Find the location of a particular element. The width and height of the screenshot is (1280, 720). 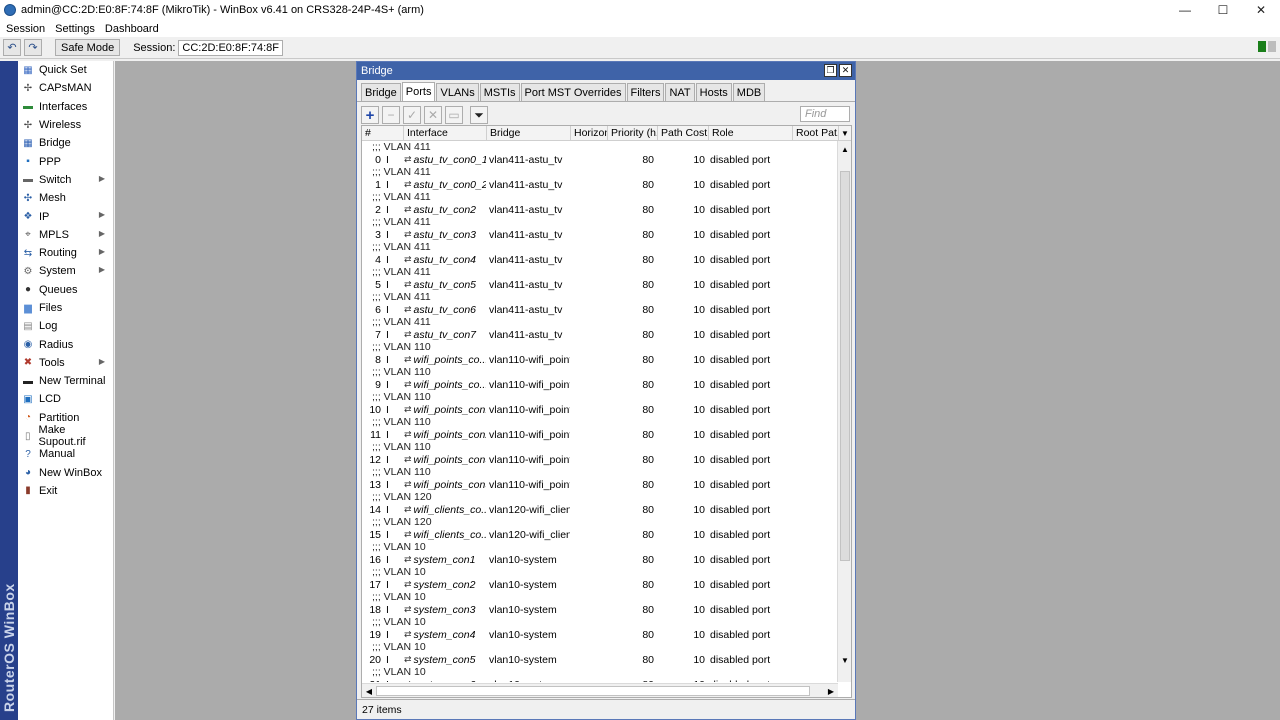

sidebar-item-make-supout-rif: ▯ Make Supout.rif is located at coordinates (65, 436).